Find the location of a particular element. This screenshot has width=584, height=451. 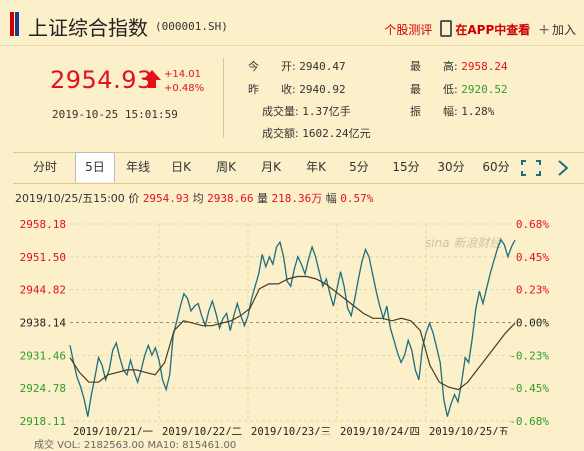

prev-close-label: 昨 收: is located at coordinates (272, 89).